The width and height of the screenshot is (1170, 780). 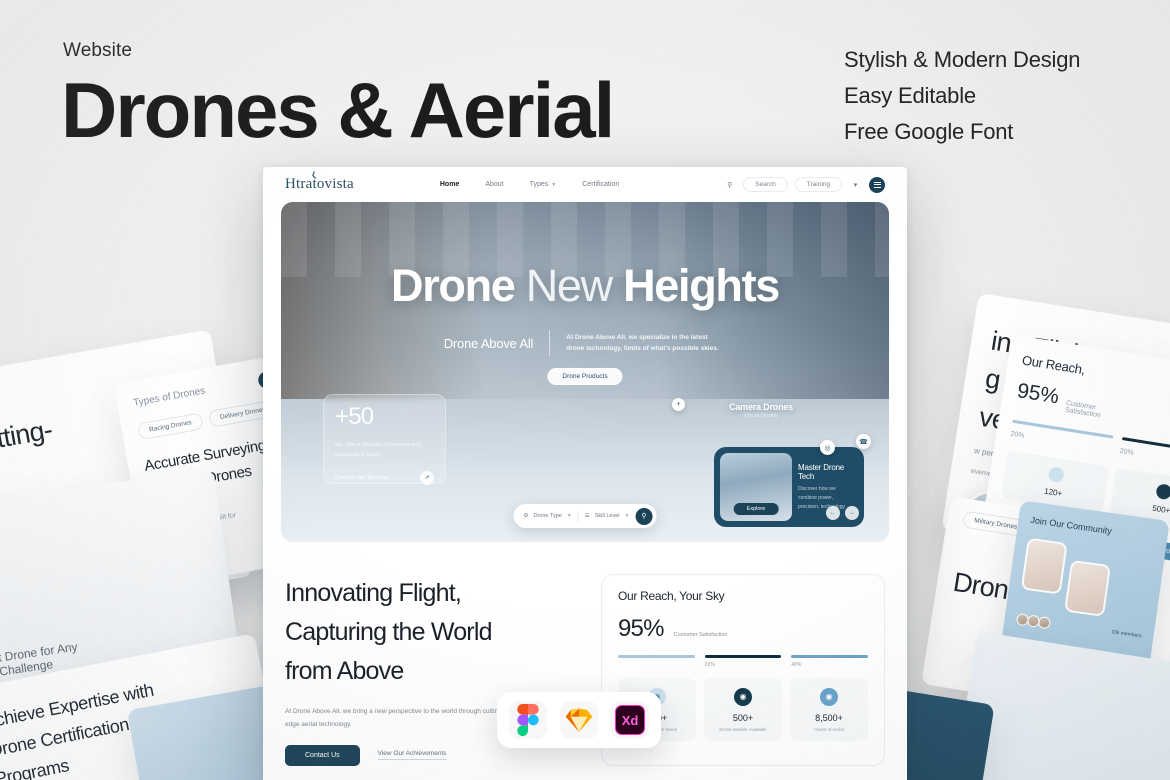 I want to click on drone-icon: ◉, so click(x=743, y=696).